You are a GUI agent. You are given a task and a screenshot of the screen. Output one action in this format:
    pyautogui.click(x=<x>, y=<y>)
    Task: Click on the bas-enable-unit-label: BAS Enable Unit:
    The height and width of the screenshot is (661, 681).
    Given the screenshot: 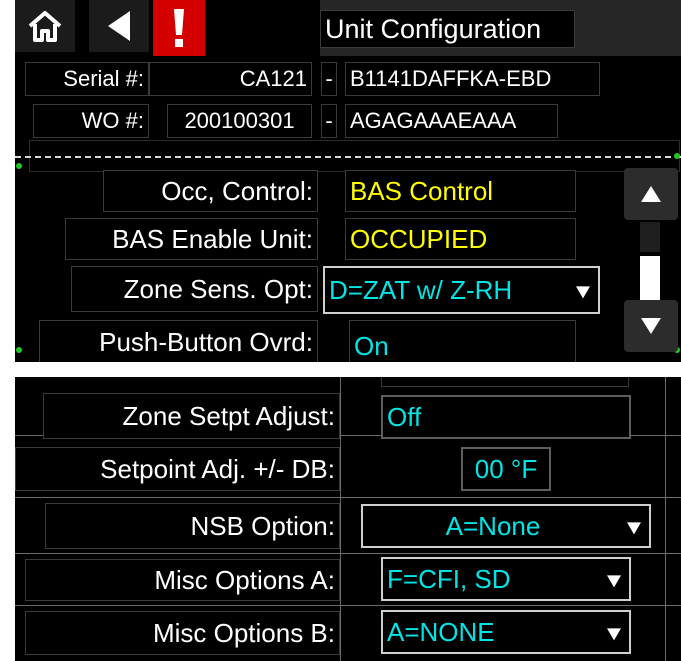 What is the action you would take?
    pyautogui.click(x=191, y=239)
    